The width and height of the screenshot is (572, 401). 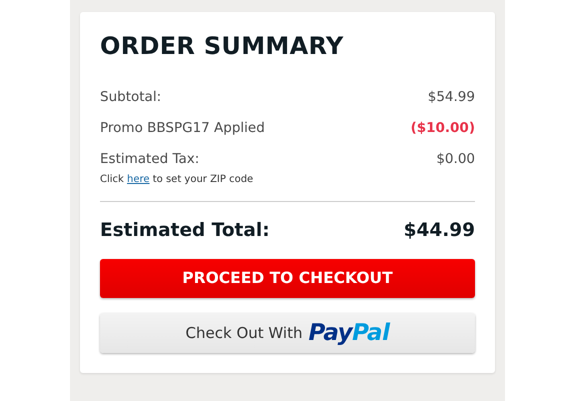 I want to click on line-label: Promo BBSPG17 Applied, so click(x=182, y=128).